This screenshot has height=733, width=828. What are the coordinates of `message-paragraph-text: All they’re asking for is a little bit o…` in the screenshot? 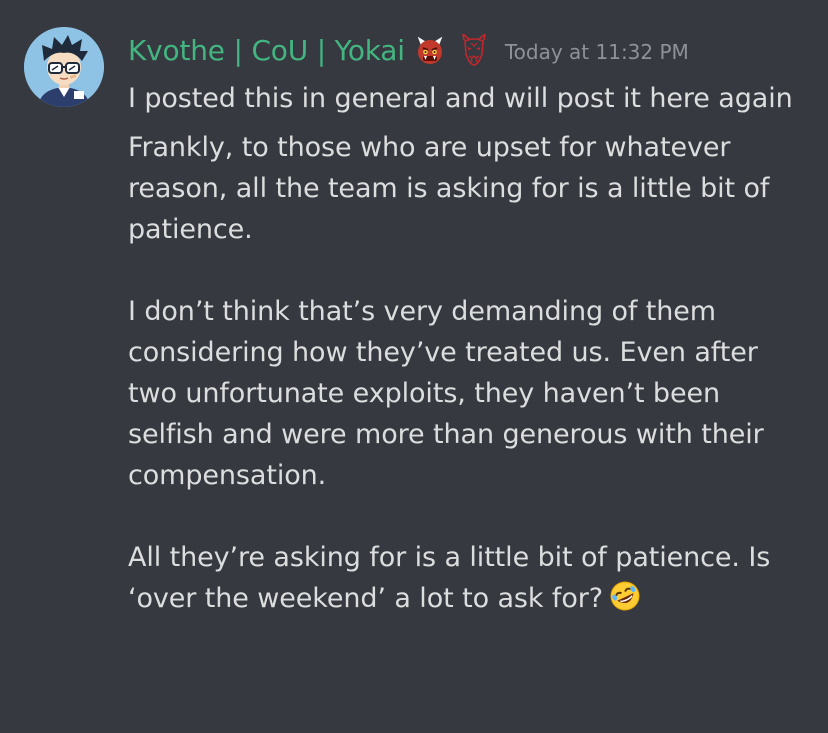 It's located at (449, 578).